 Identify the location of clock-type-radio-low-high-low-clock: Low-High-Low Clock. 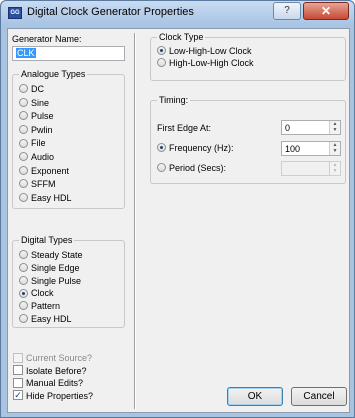
(204, 51).